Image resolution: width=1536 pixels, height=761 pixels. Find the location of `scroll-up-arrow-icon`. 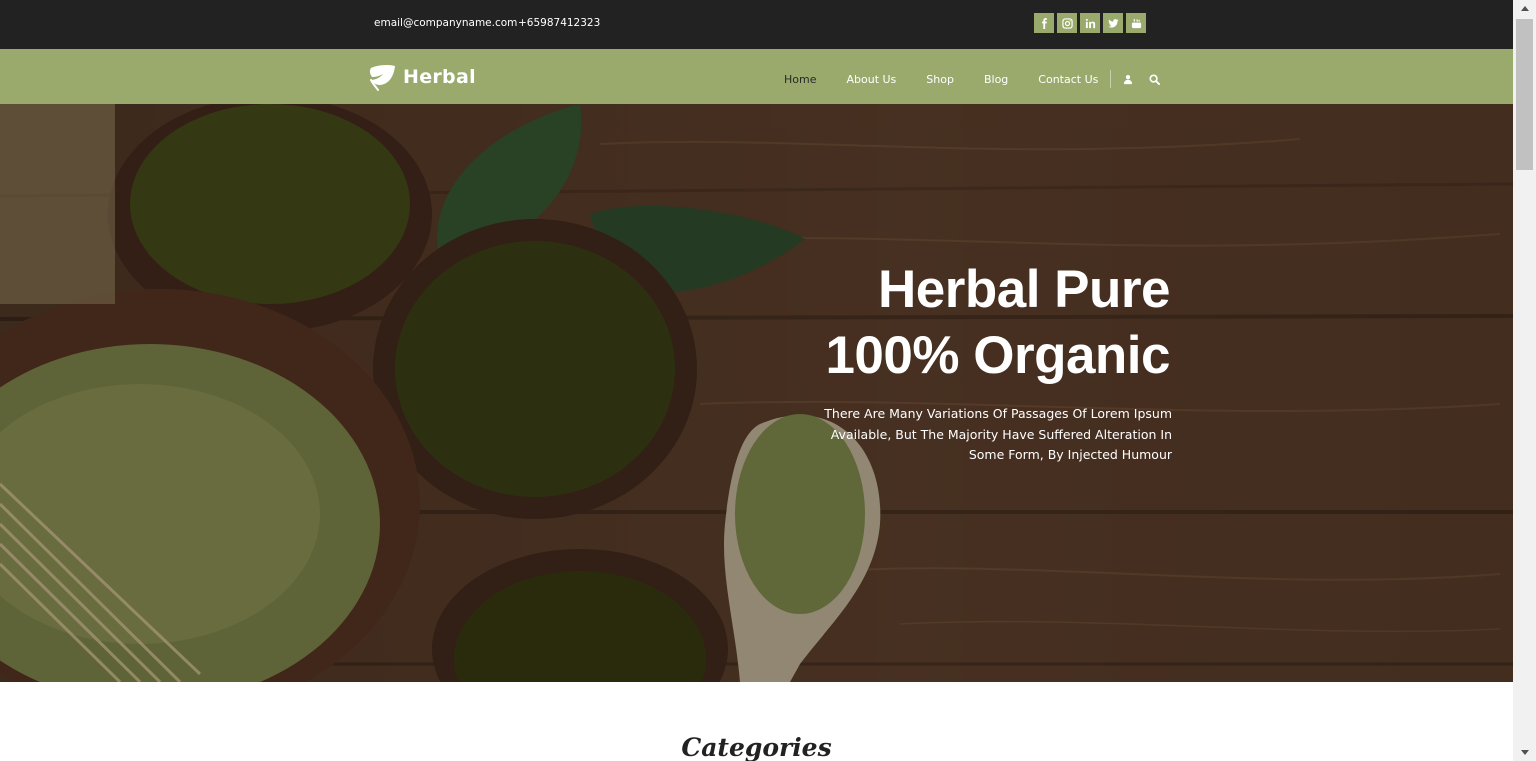

scroll-up-arrow-icon is located at coordinates (1524, 8).